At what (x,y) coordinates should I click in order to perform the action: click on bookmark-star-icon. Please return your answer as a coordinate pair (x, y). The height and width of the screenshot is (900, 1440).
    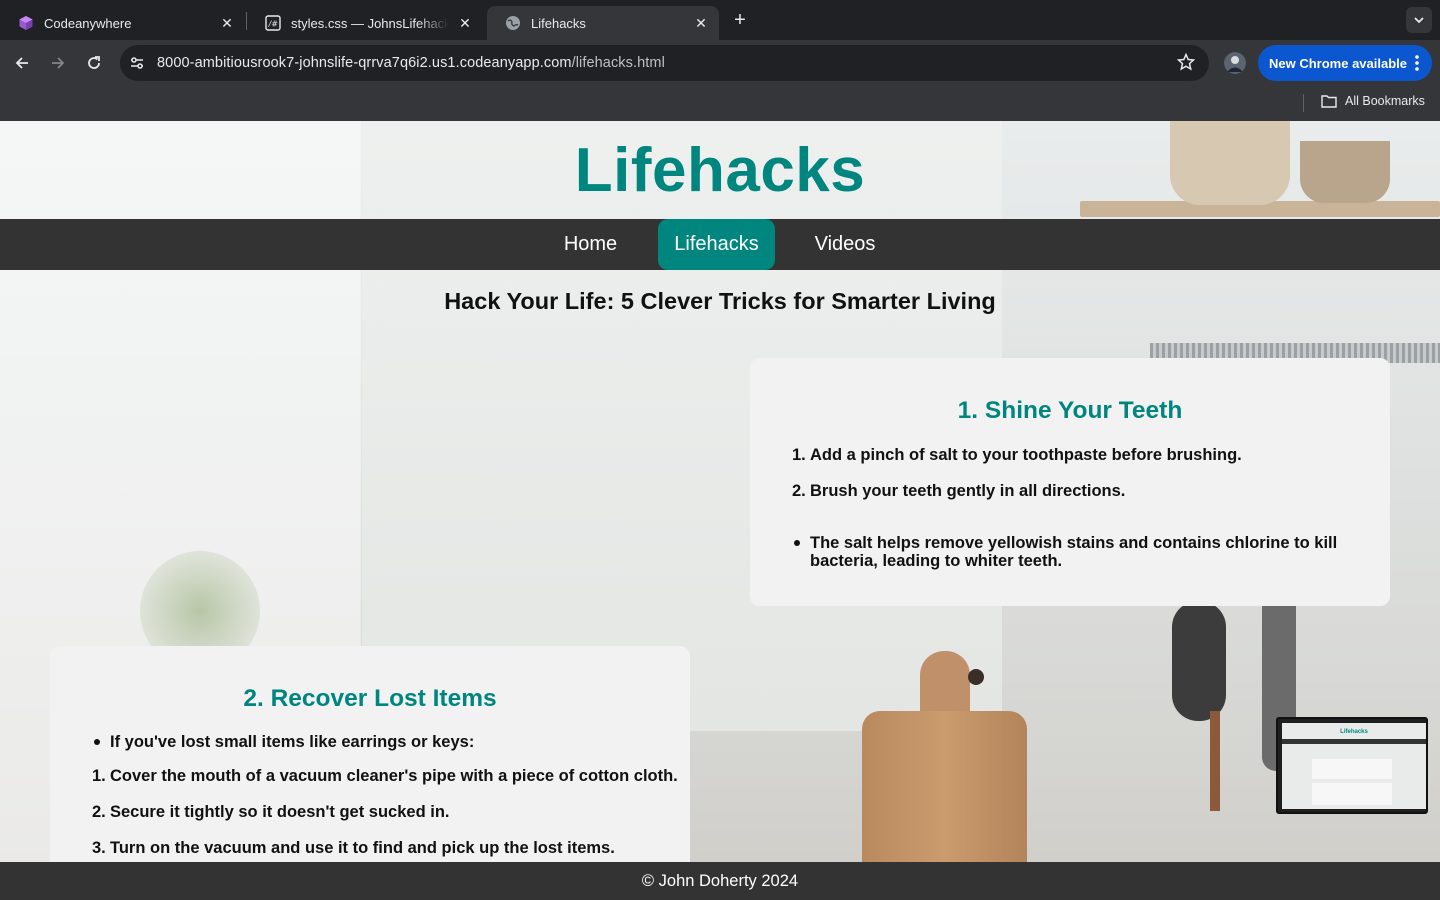
    Looking at the image, I should click on (1186, 64).